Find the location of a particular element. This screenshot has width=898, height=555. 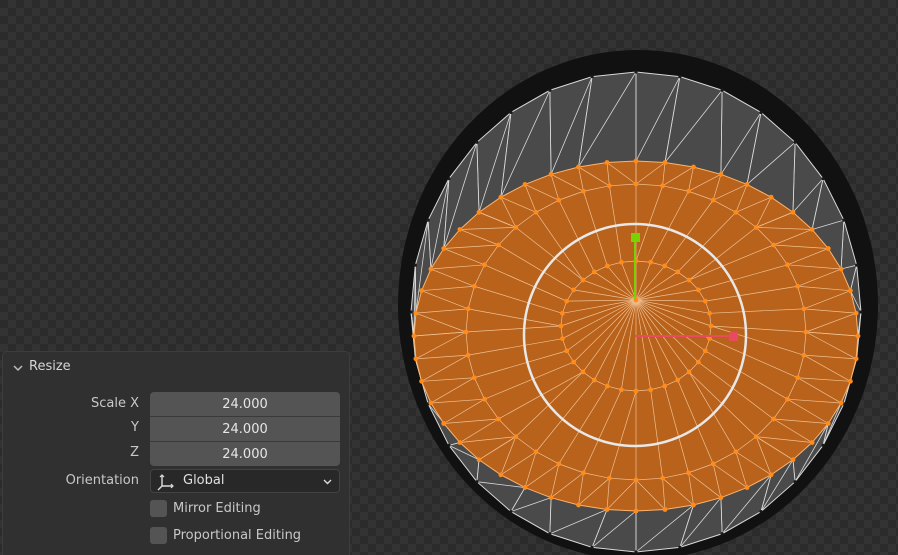

scale-z-field: 24.000 is located at coordinates (245, 454).